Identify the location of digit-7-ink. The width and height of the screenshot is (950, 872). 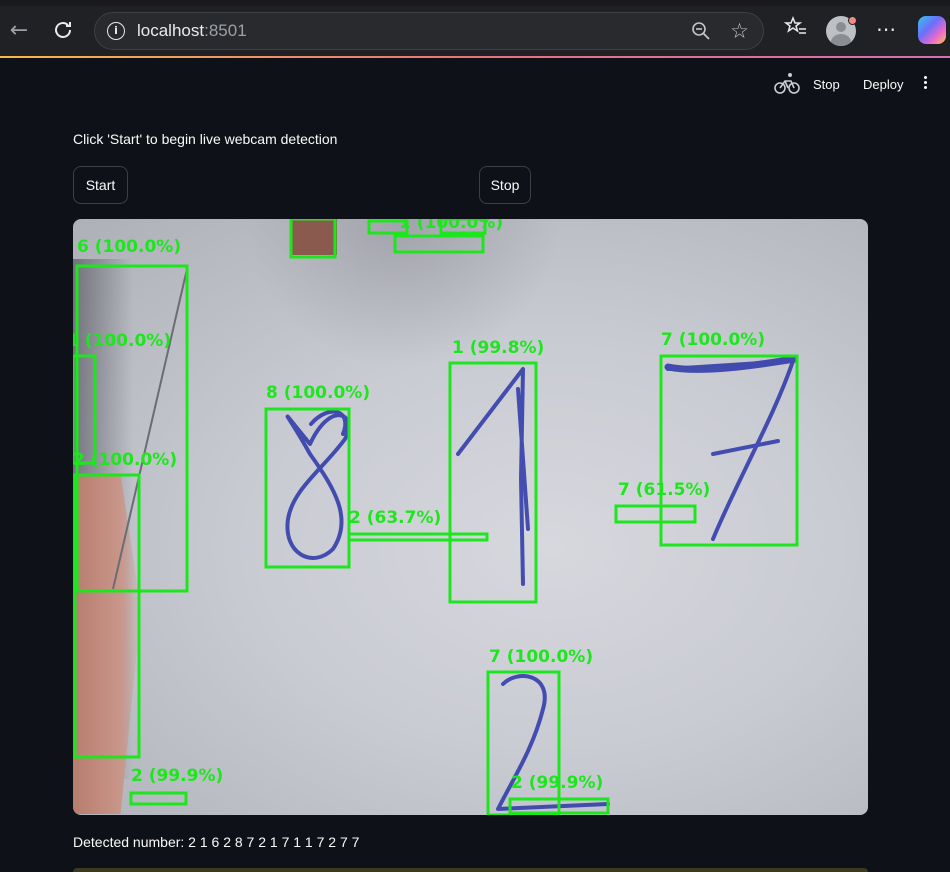
(730, 450).